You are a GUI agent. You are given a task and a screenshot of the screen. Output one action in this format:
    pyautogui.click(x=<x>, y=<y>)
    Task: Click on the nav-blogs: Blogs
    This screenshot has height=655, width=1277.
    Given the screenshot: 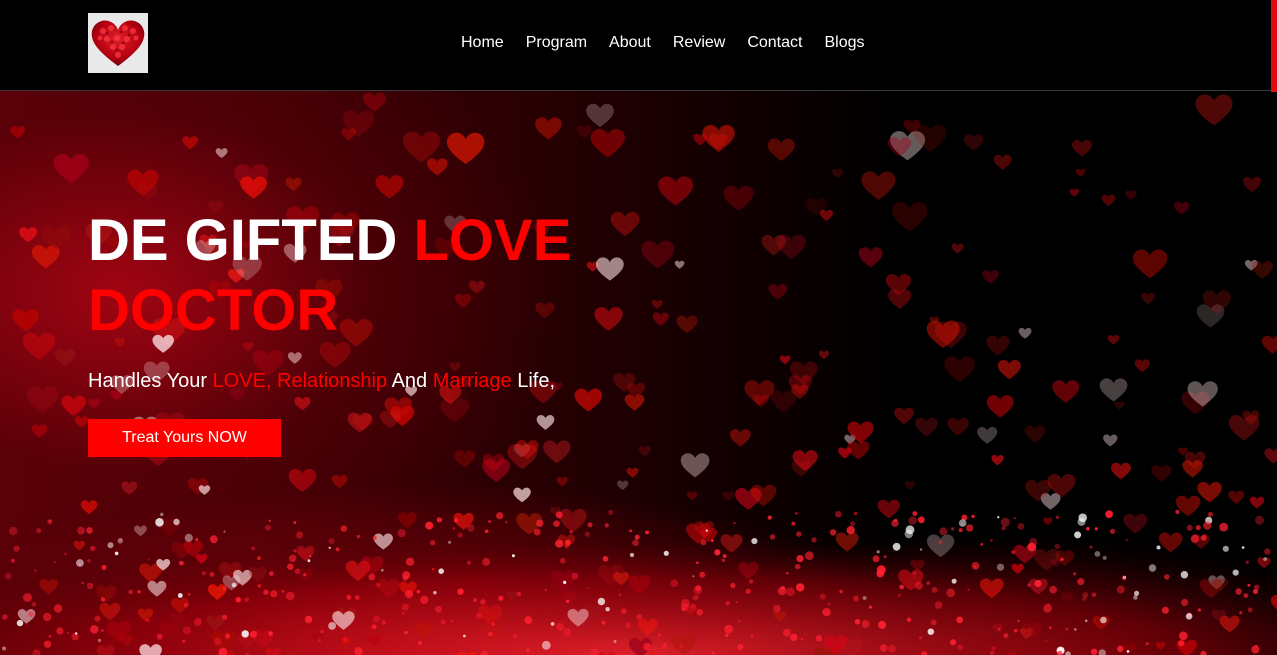 What is the action you would take?
    pyautogui.click(x=844, y=43)
    